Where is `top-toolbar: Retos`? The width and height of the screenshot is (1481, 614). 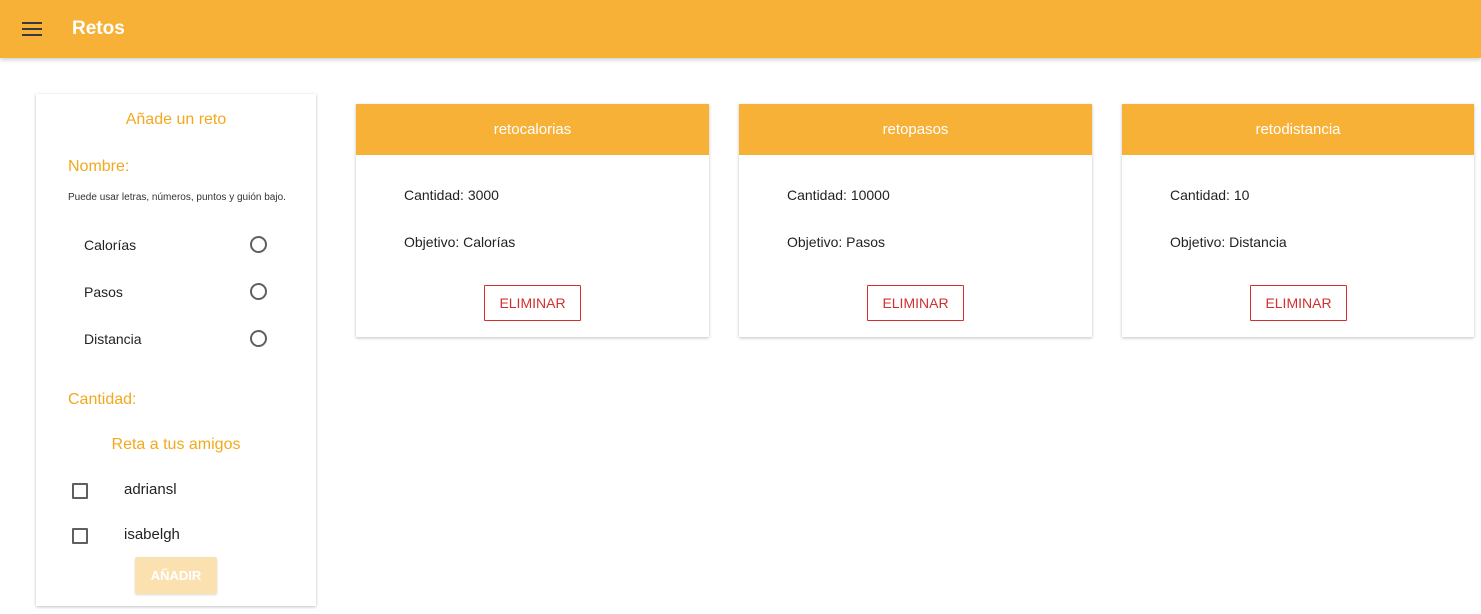
top-toolbar: Retos is located at coordinates (740, 29).